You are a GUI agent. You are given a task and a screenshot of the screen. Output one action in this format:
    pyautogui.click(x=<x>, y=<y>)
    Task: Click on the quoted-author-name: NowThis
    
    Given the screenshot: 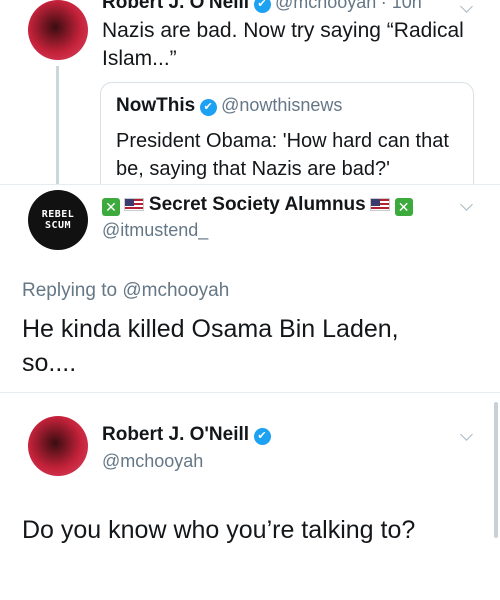 What is the action you would take?
    pyautogui.click(x=156, y=105)
    